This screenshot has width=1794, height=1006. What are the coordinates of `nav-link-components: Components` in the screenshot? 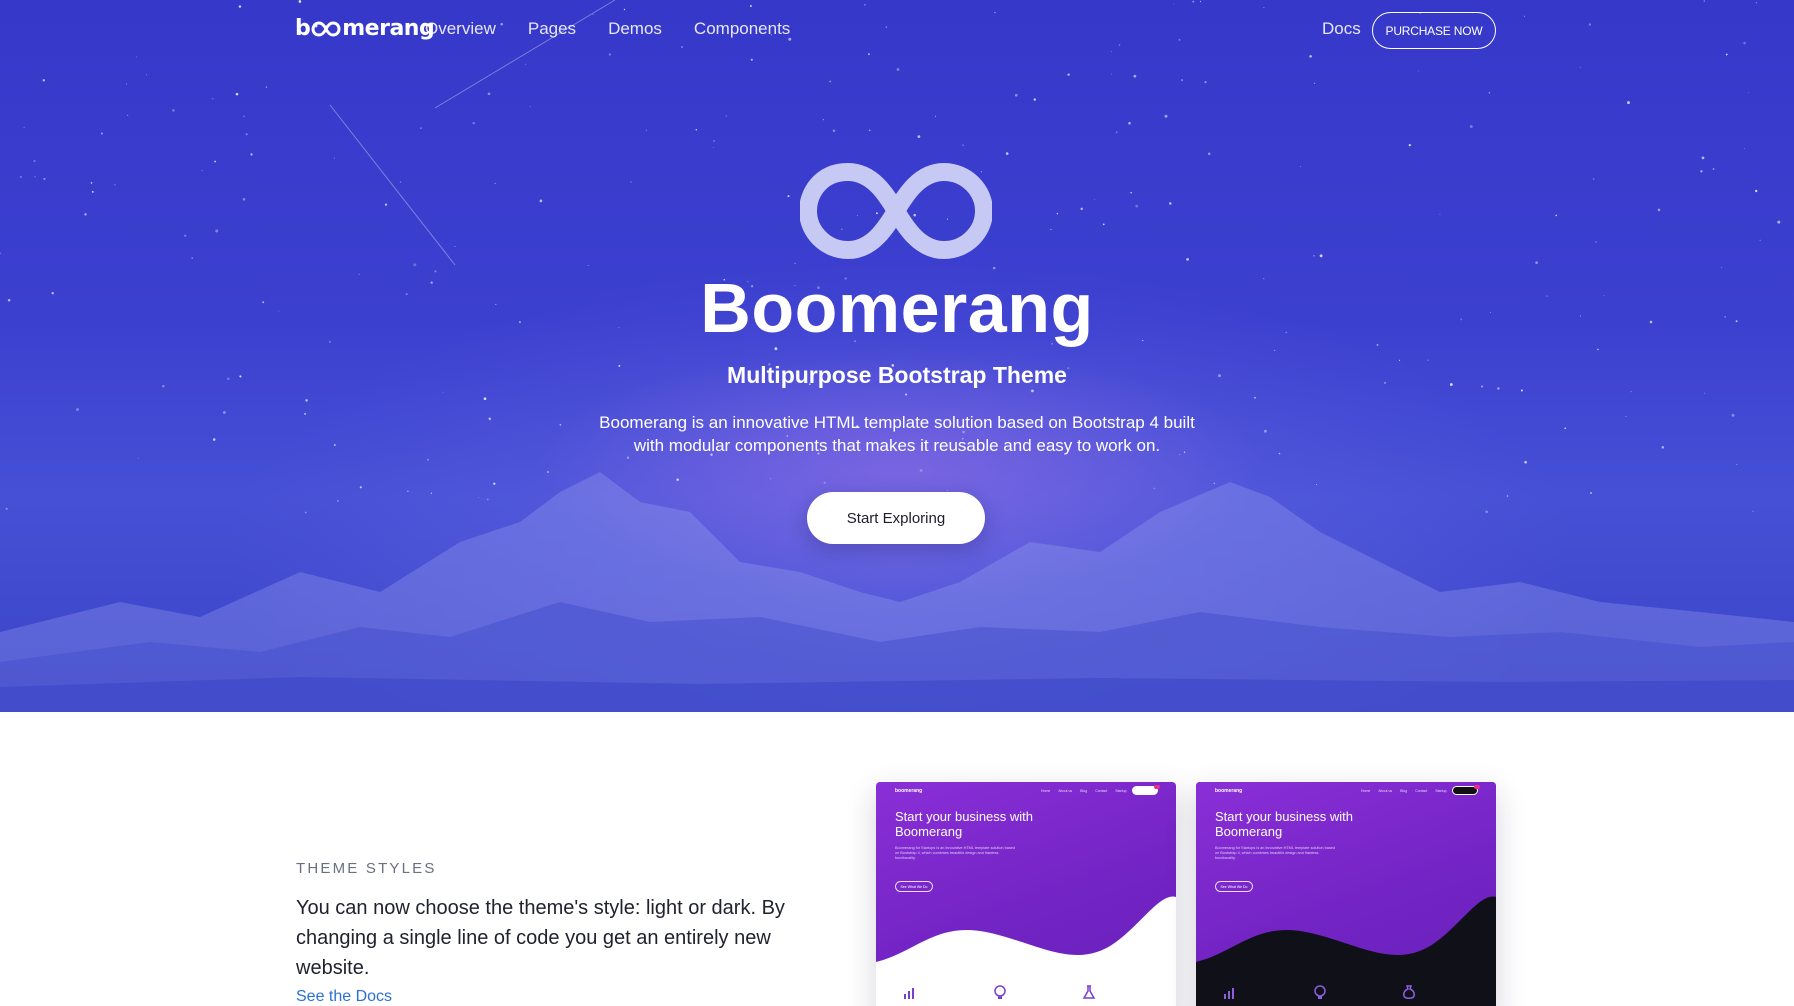 It's located at (742, 29).